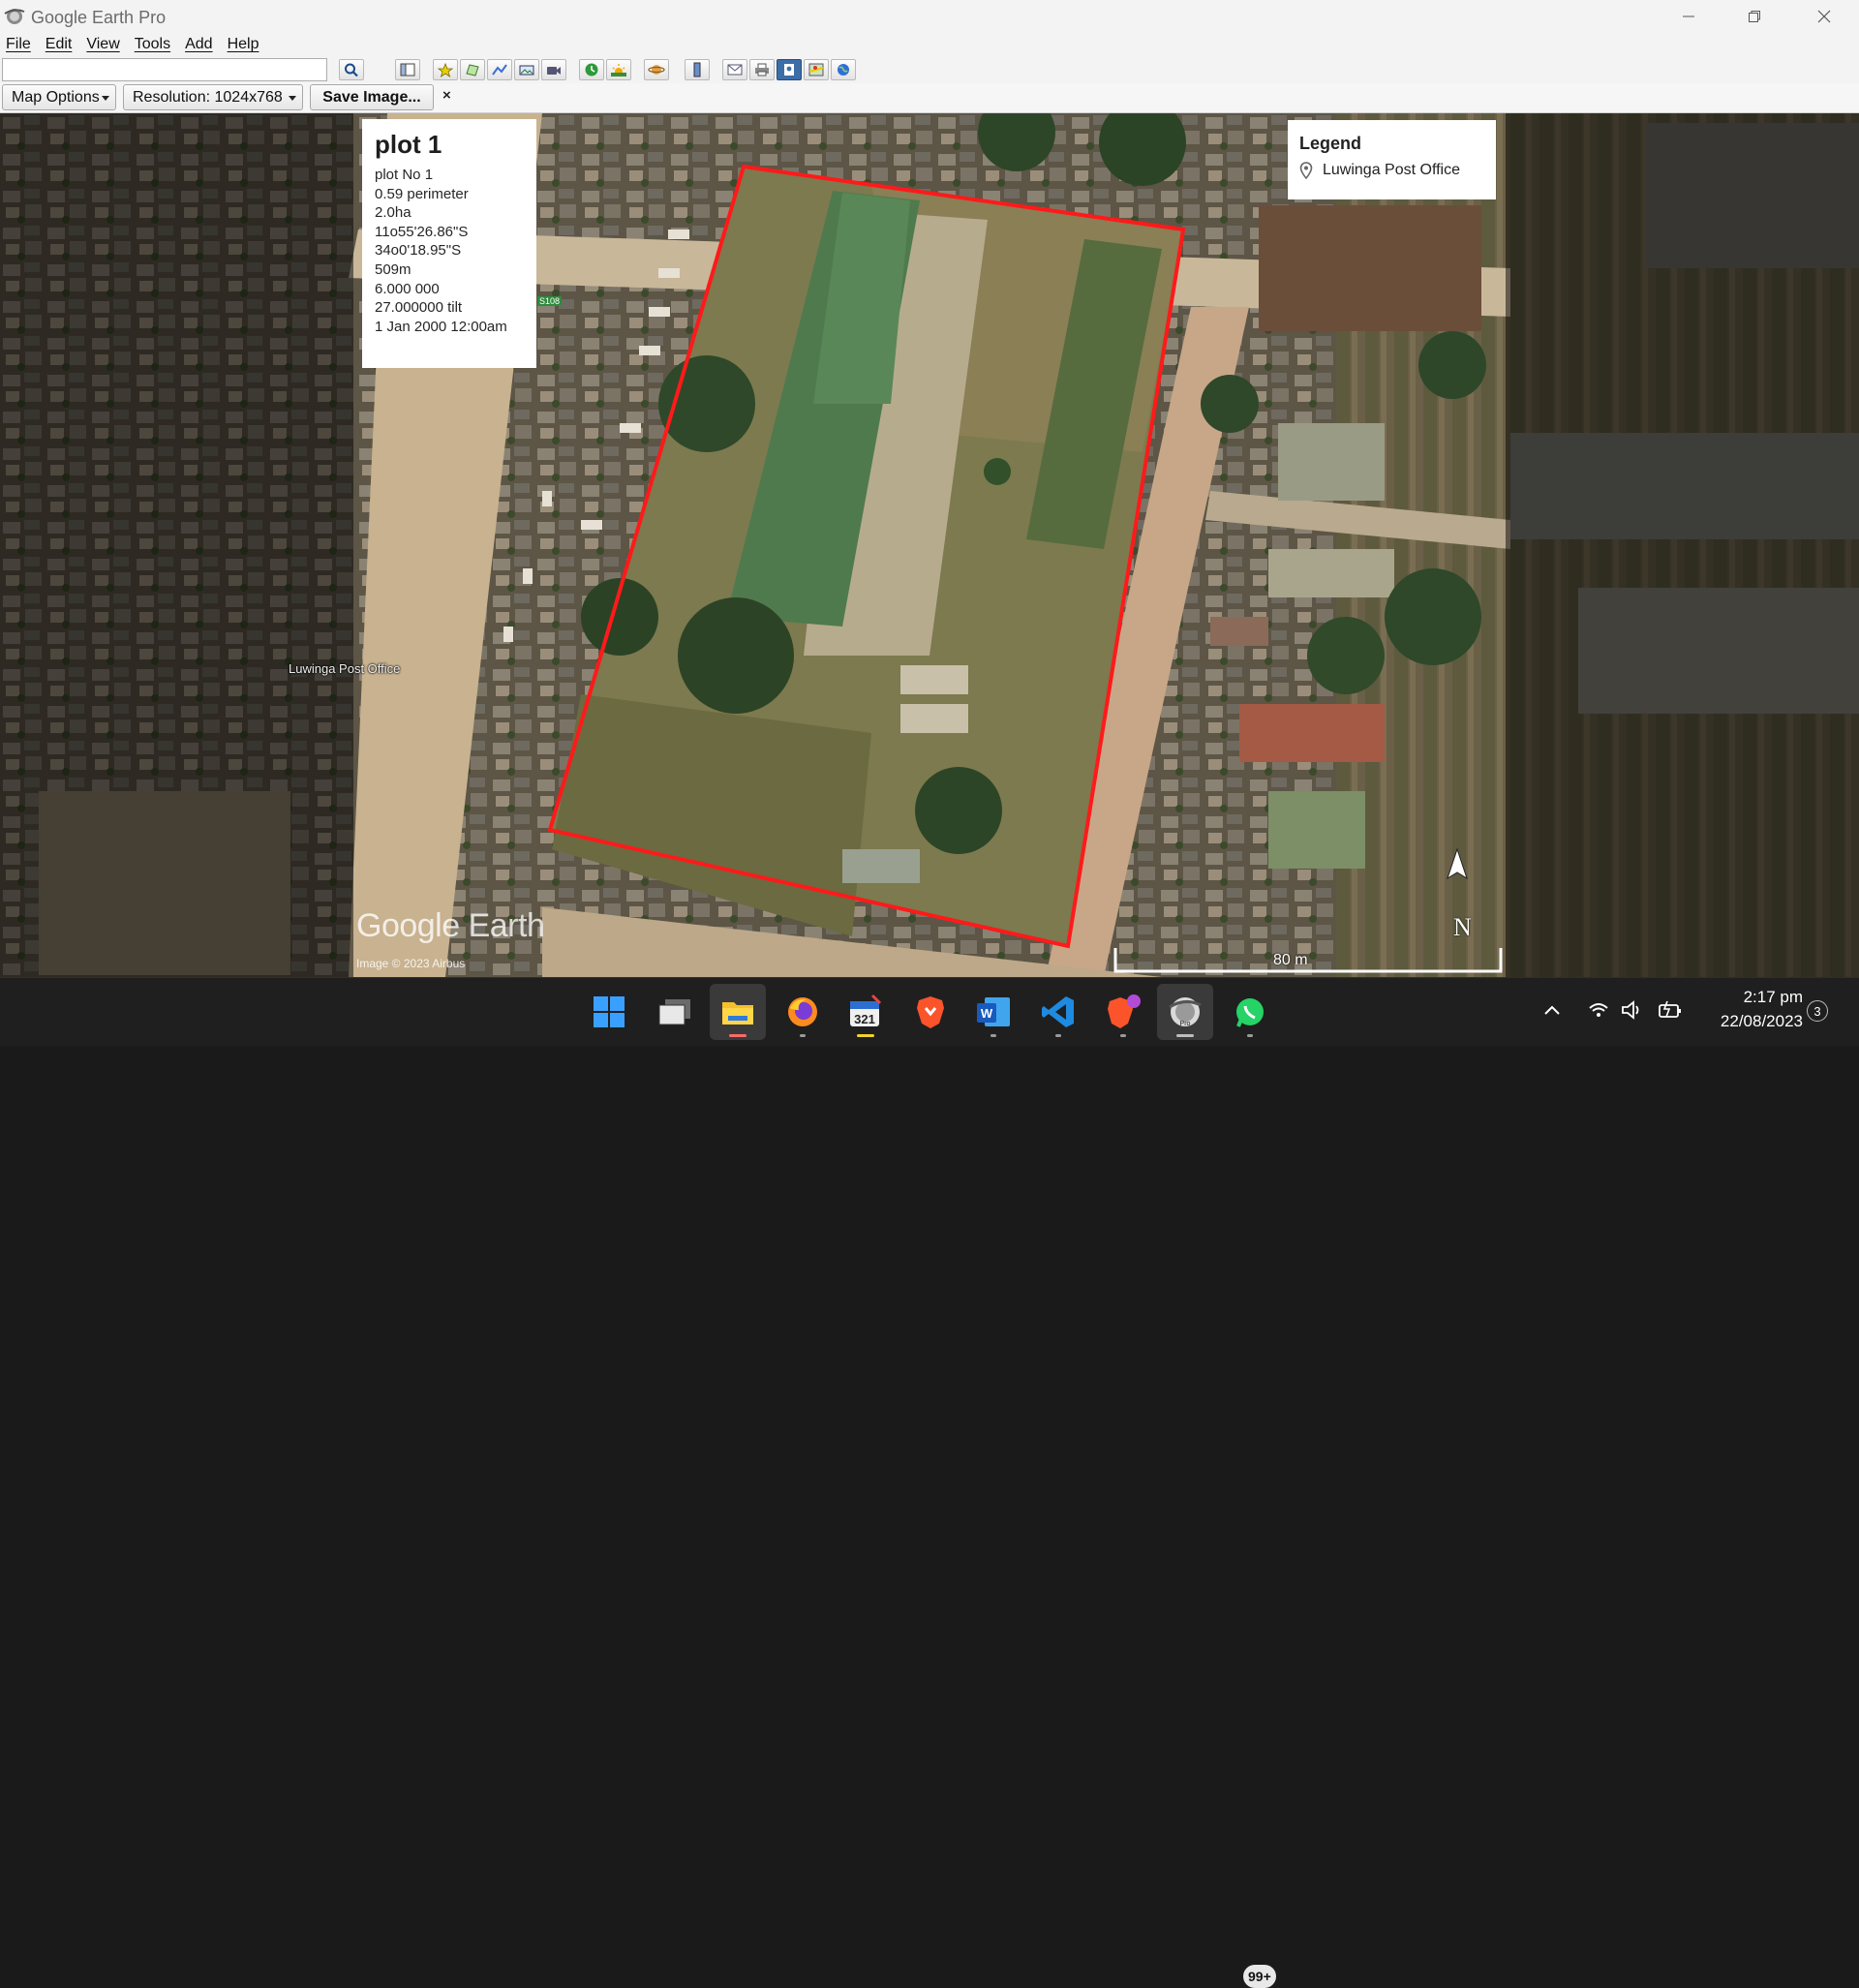 The image size is (1859, 1988). I want to click on legend-label: Luwinga Post Office, so click(1392, 170).